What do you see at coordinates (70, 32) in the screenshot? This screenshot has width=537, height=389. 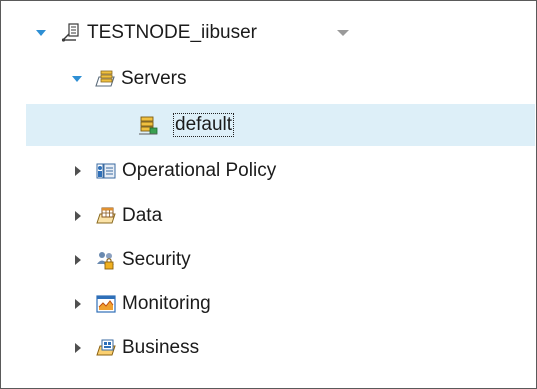 I see `integration-node-icon` at bounding box center [70, 32].